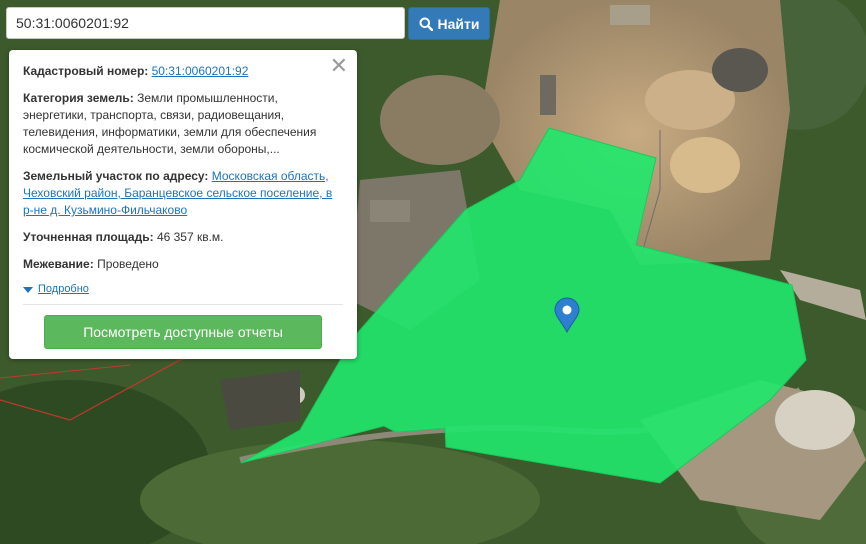 This screenshot has height=544, width=866. What do you see at coordinates (426, 24) in the screenshot?
I see `search-icon` at bounding box center [426, 24].